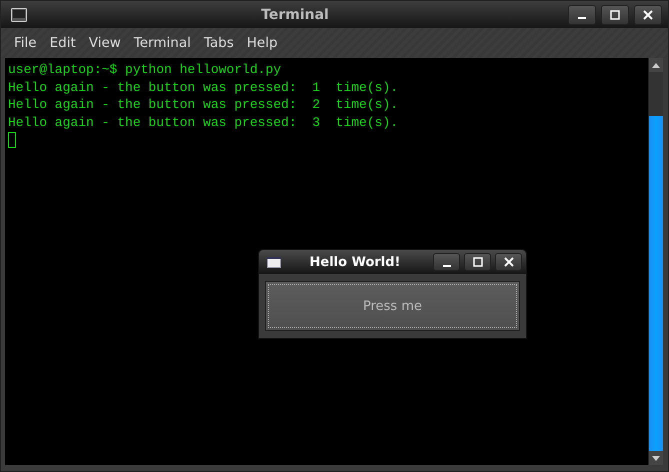 The height and width of the screenshot is (472, 669). I want to click on scroll-up-icon, so click(656, 65).